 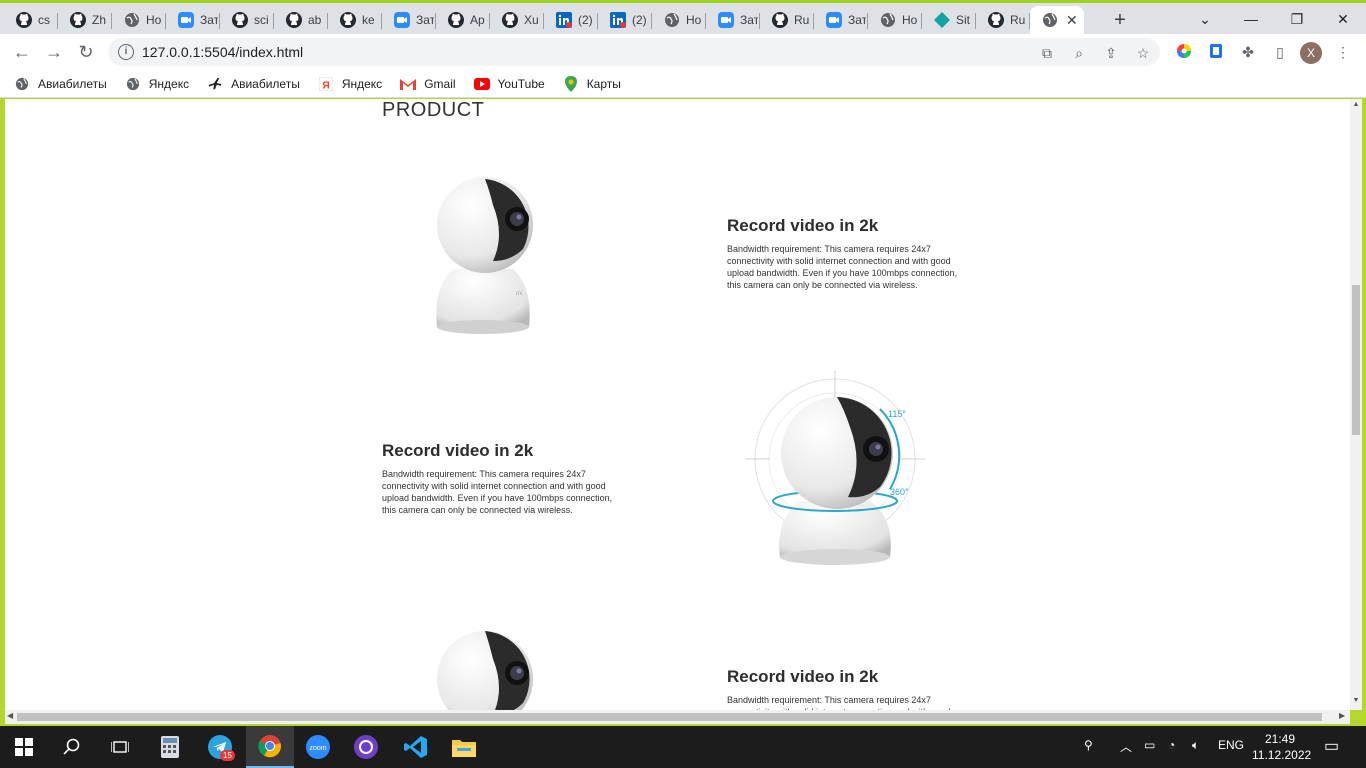 What do you see at coordinates (803, 225) in the screenshot?
I see `feature-title-1: Record video in 2k` at bounding box center [803, 225].